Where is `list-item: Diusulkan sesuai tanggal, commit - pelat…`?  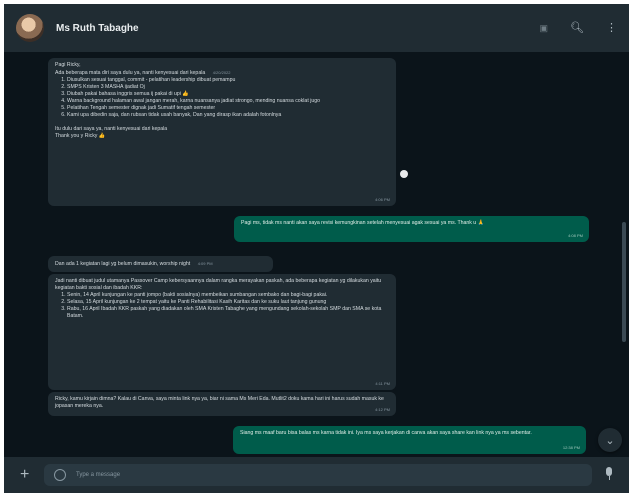
list-item: Diusulkan sesuai tanggal, commit - pelat… is located at coordinates (228, 80).